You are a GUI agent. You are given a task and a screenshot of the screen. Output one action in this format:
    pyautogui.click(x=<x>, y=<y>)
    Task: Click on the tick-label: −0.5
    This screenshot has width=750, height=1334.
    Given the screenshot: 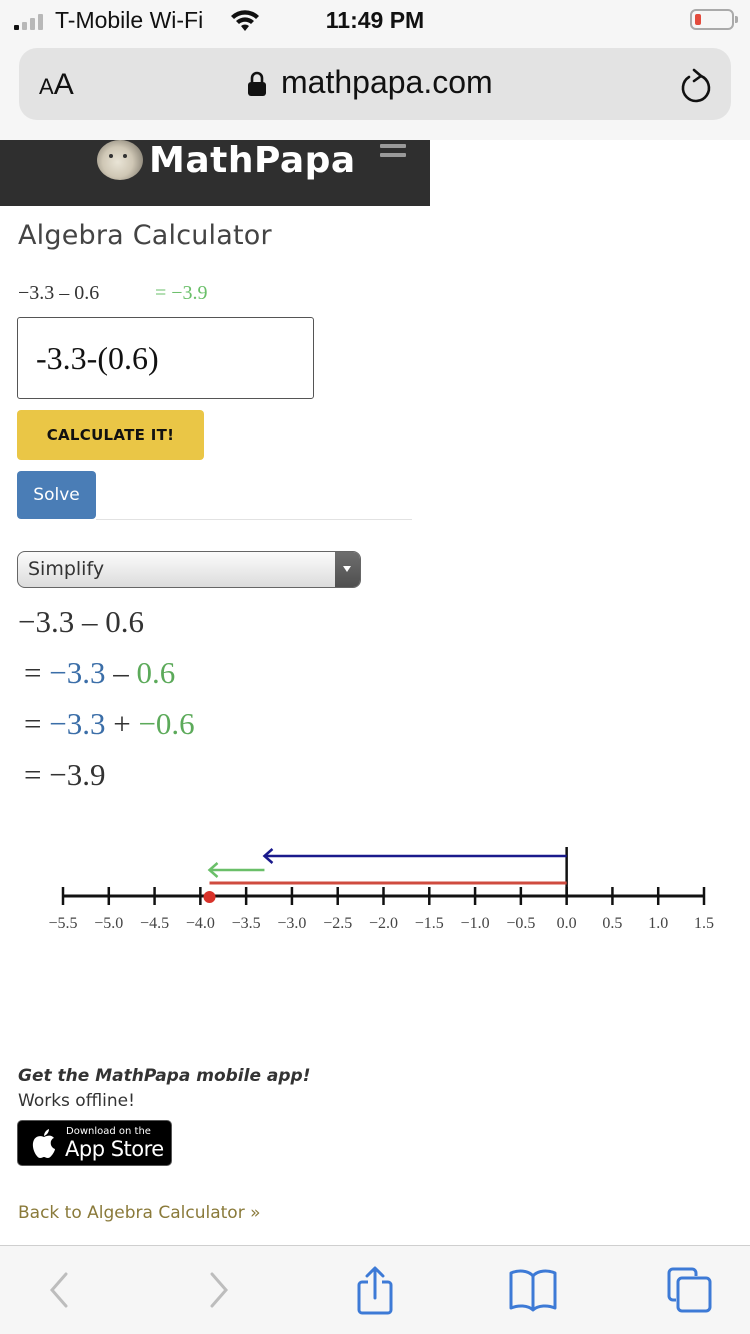 What is the action you would take?
    pyautogui.click(x=520, y=923)
    